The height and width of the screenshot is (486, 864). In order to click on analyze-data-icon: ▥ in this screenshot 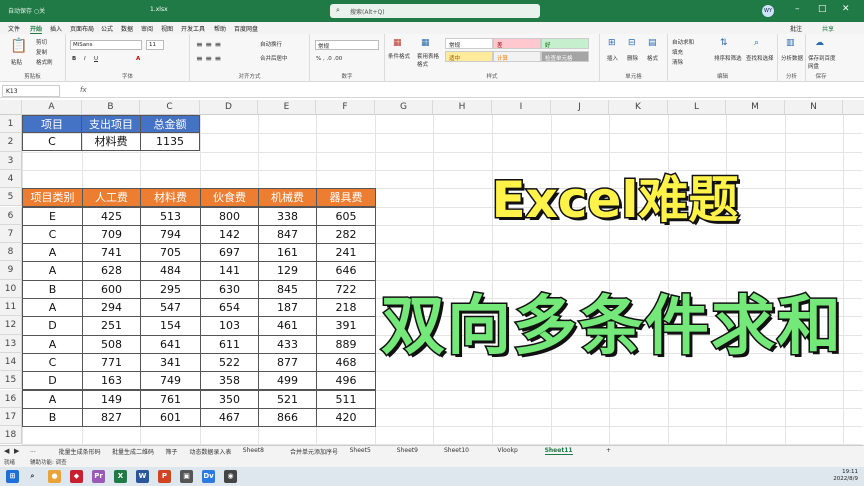, I will do `click(790, 43)`.